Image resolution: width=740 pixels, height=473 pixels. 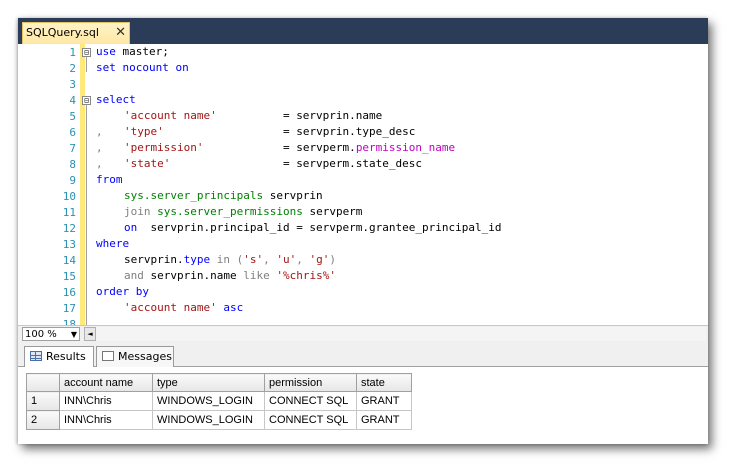 I want to click on column-header: state, so click(x=384, y=382).